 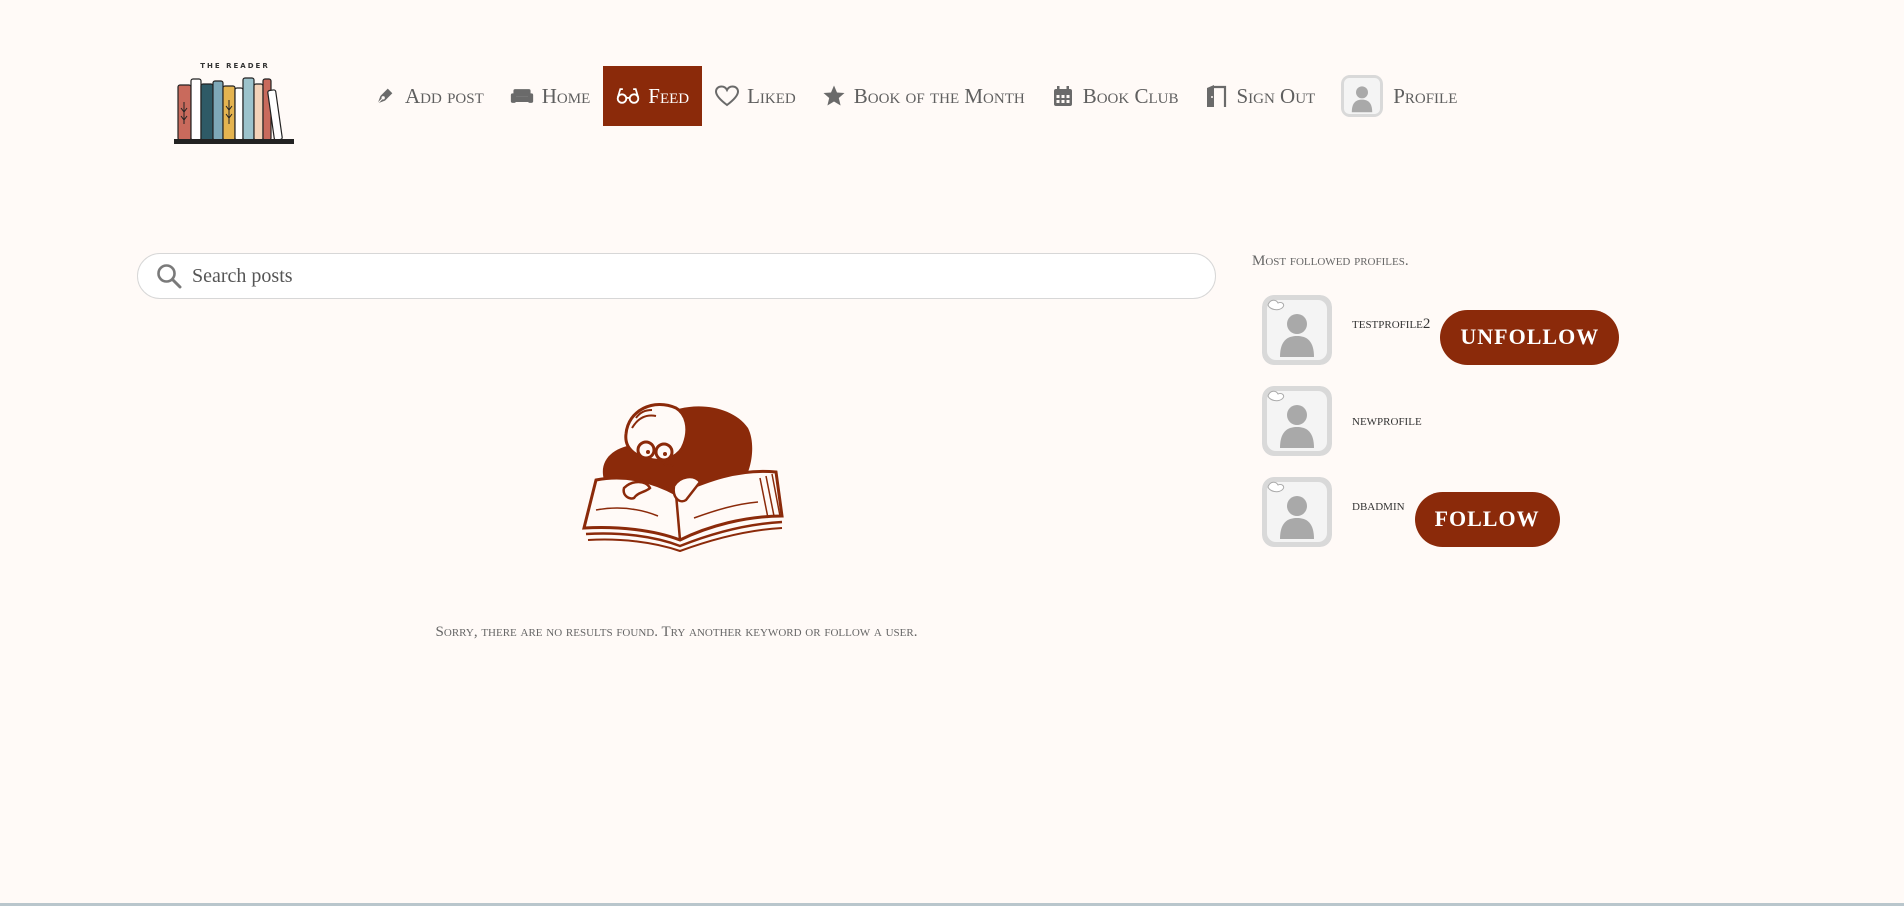 What do you see at coordinates (1387, 421) in the screenshot?
I see `profile-name: newprofile` at bounding box center [1387, 421].